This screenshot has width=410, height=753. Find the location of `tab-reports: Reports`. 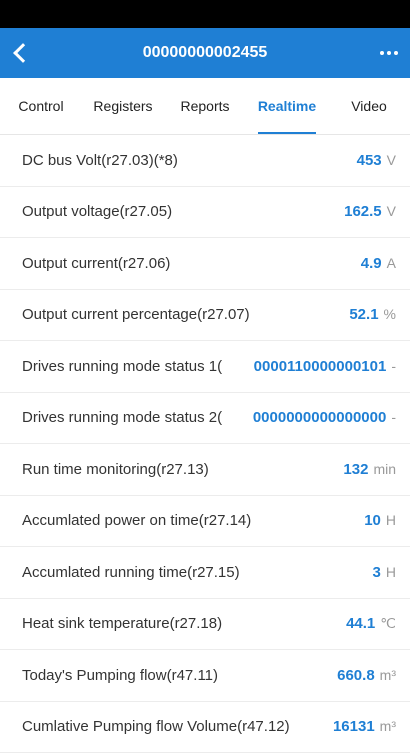

tab-reports: Reports is located at coordinates (205, 106).